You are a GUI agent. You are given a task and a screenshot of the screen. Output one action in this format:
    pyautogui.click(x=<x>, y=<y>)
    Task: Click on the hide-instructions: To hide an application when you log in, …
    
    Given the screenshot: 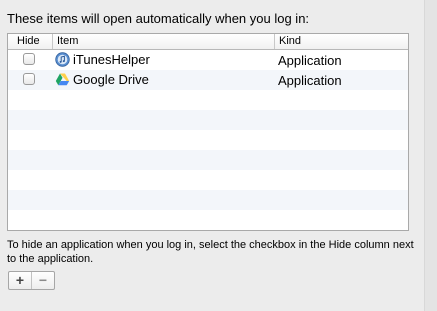 What is the action you would take?
    pyautogui.click(x=210, y=252)
    